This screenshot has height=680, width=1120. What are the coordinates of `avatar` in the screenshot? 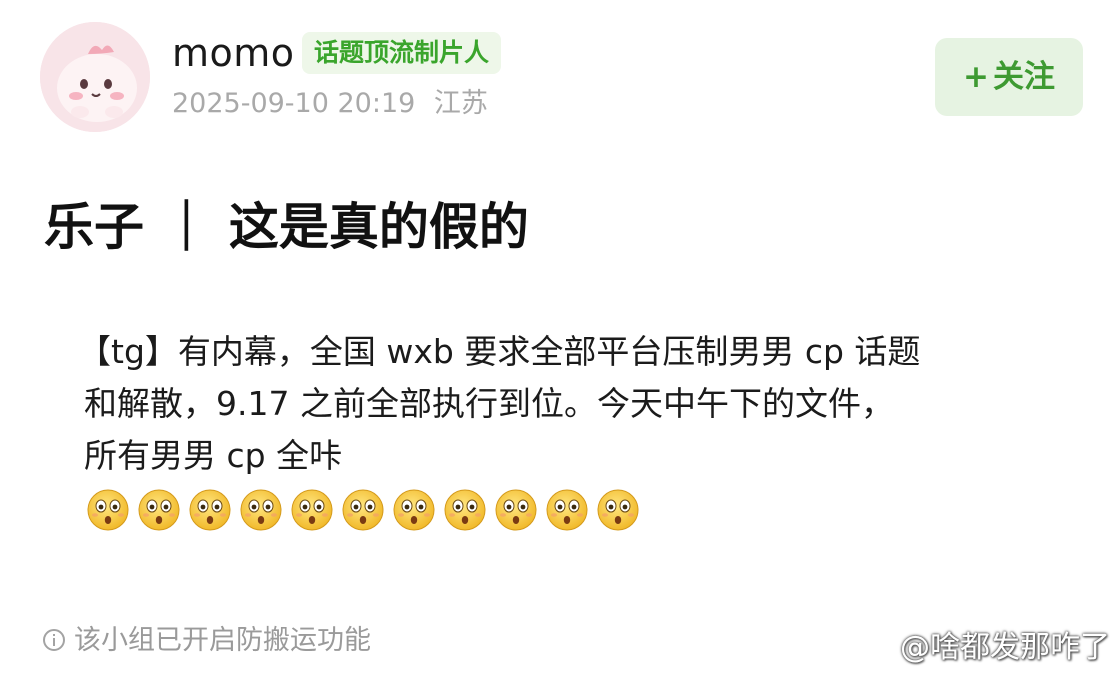 It's located at (95, 77).